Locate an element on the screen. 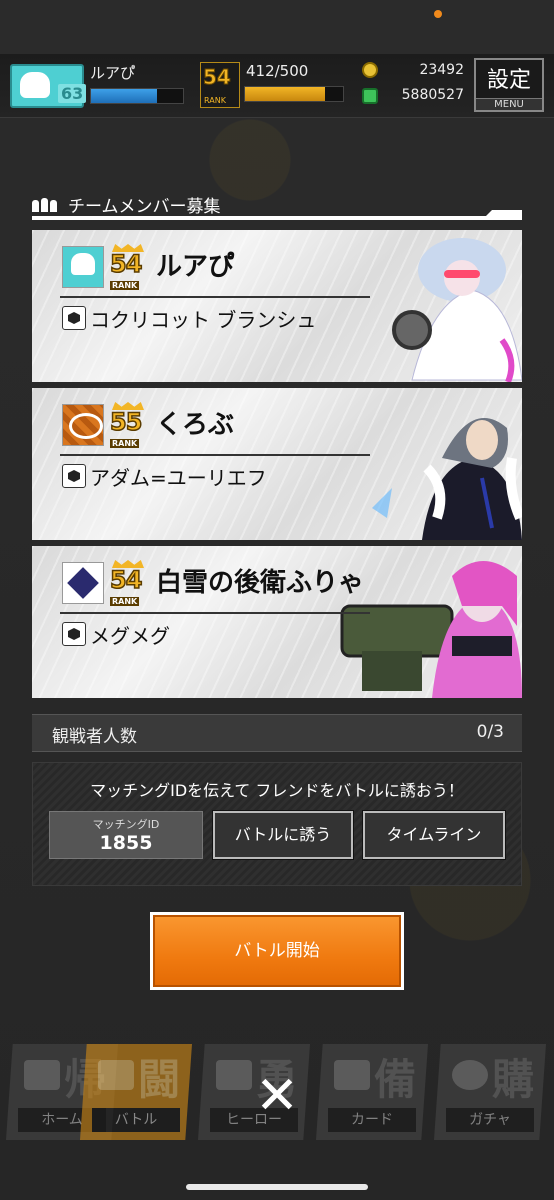  member-hero: アダム=ユーリエフ is located at coordinates (178, 478).